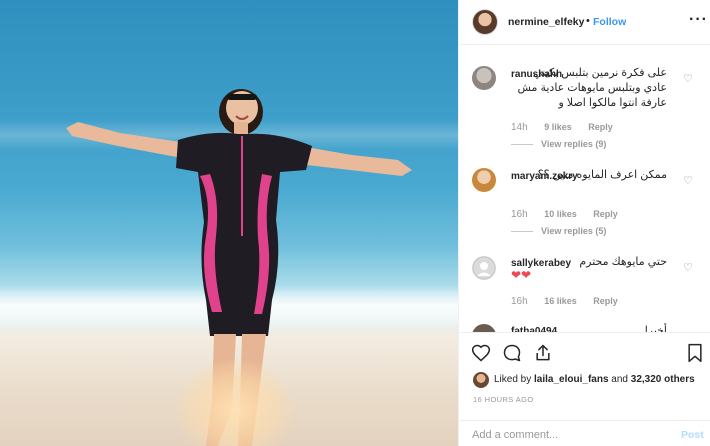 The height and width of the screenshot is (446, 710). Describe the element at coordinates (609, 22) in the screenshot. I see `follow-button: Follow` at that location.